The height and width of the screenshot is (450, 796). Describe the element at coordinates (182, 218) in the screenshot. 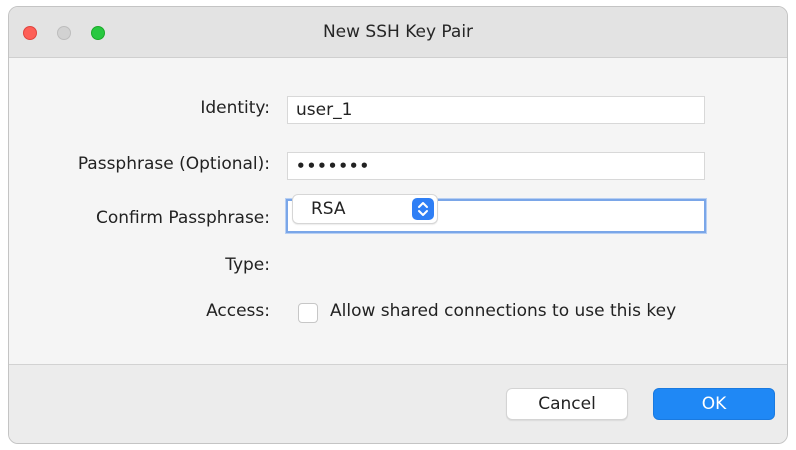

I see `confirm-passphrase-label: Confirm Passphrase:` at that location.